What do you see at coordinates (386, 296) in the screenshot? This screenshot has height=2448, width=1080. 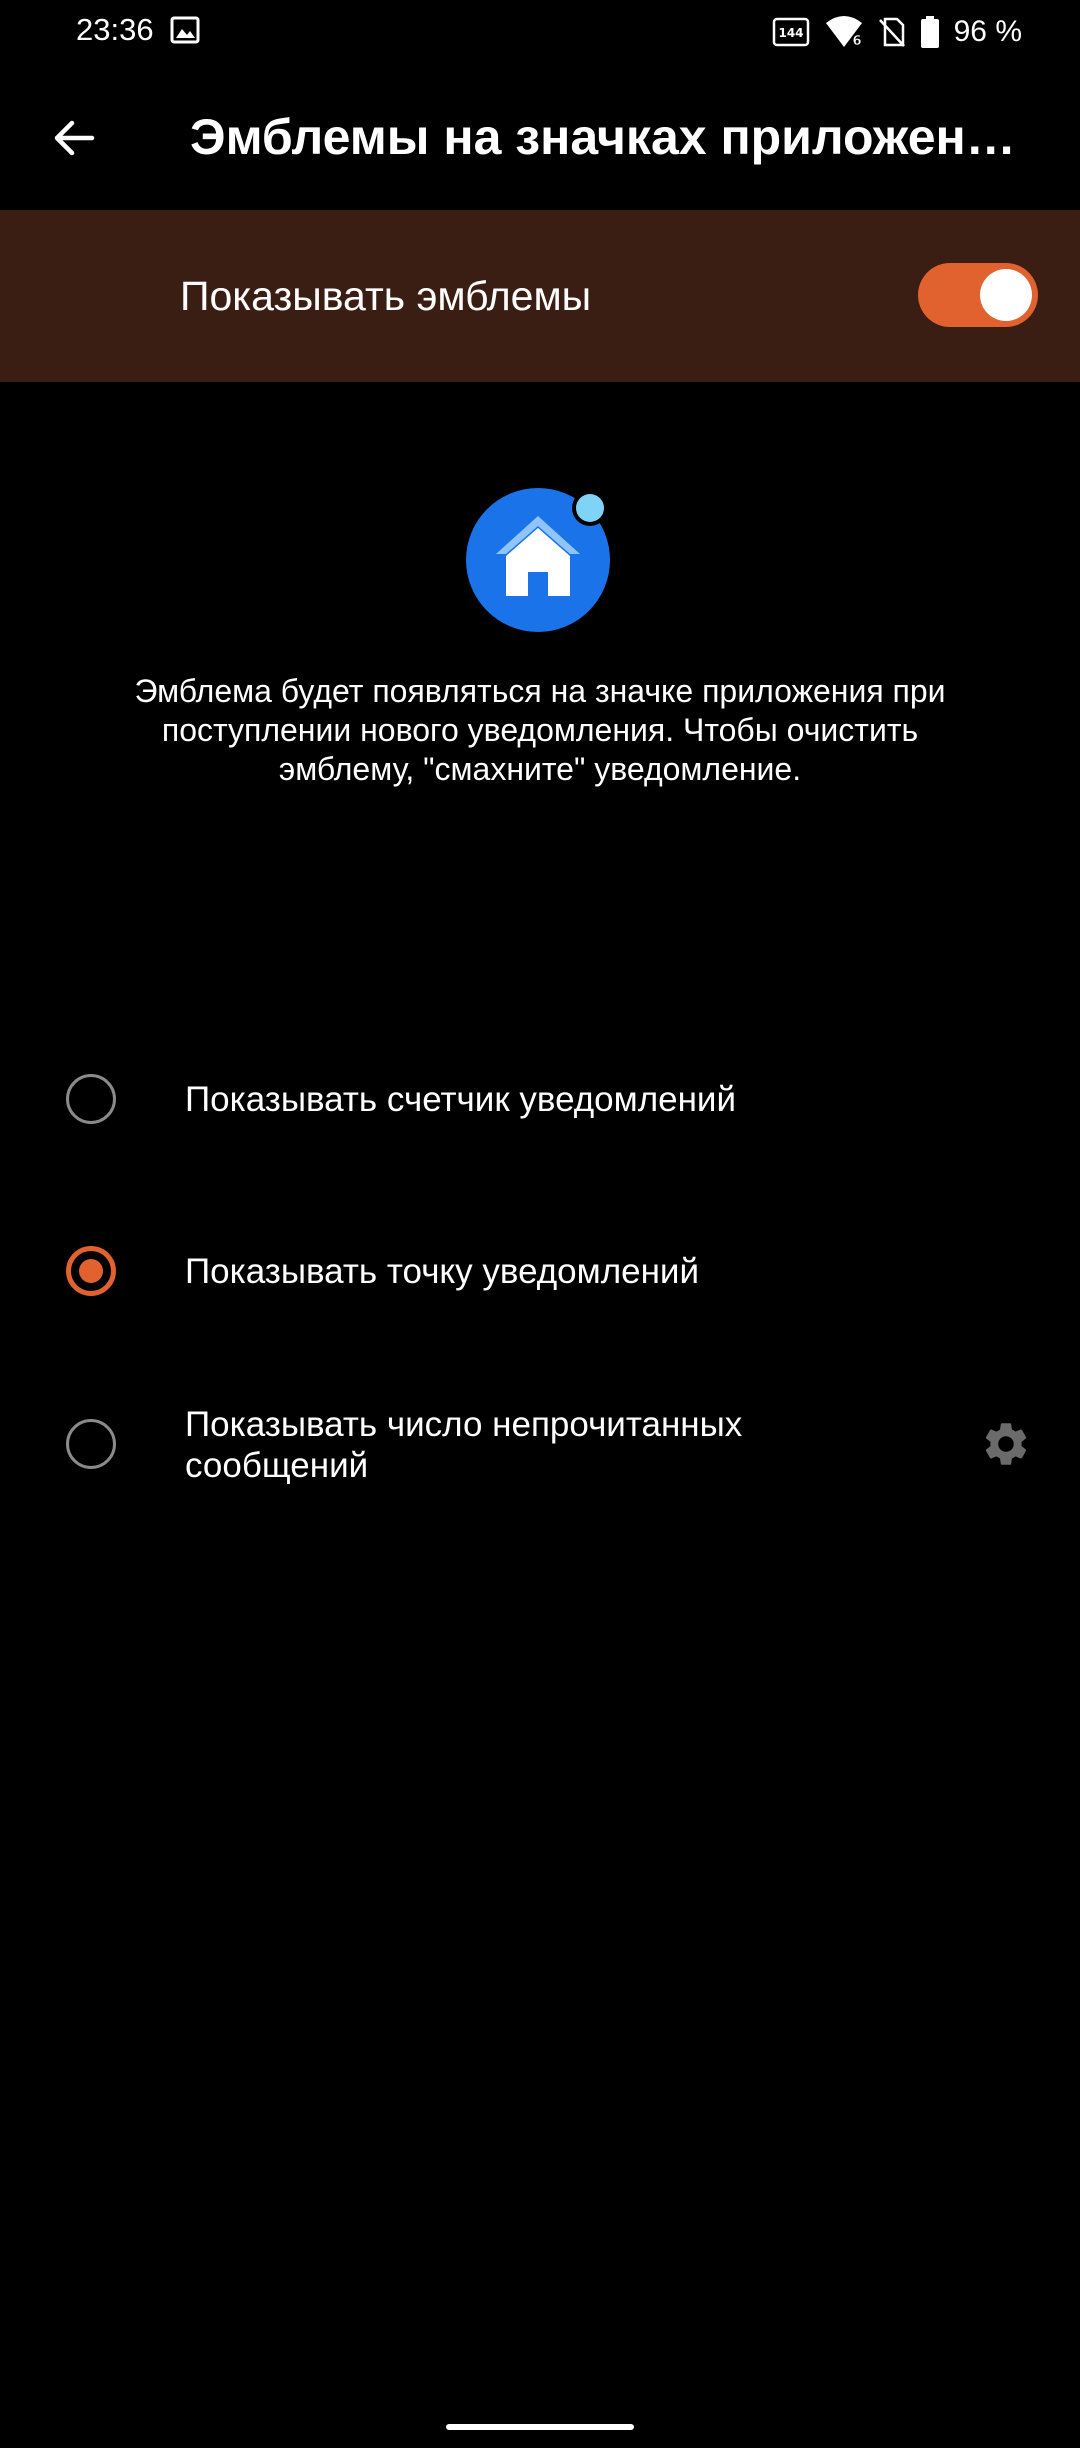 I see `master-switch-label: Показывать эмблемы` at bounding box center [386, 296].